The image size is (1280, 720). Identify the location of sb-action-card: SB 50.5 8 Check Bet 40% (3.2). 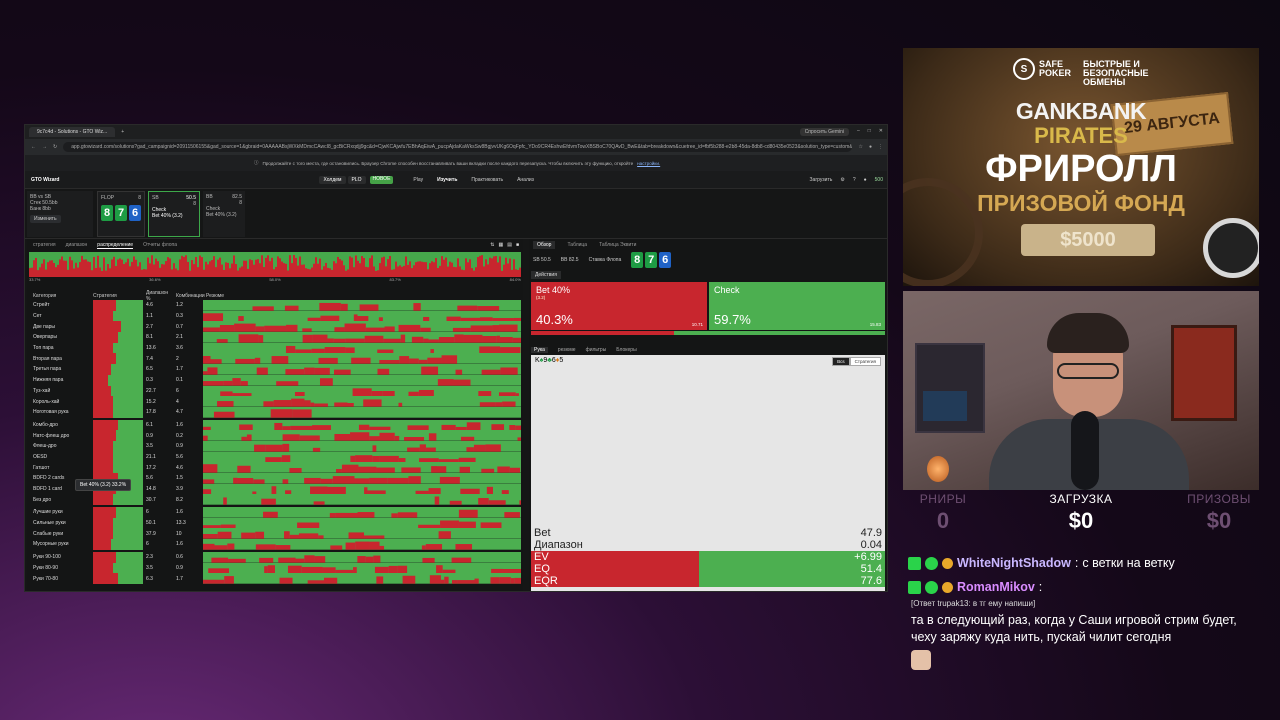
(174, 214).